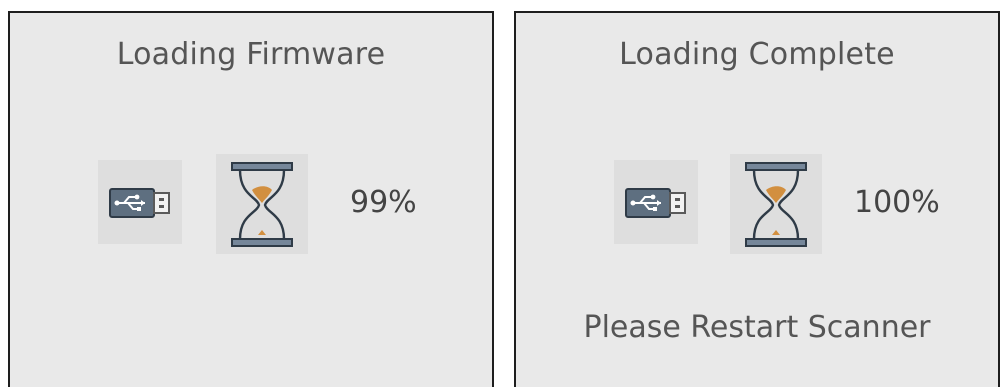  I want to click on progress-percentage: 99%, so click(383, 202).